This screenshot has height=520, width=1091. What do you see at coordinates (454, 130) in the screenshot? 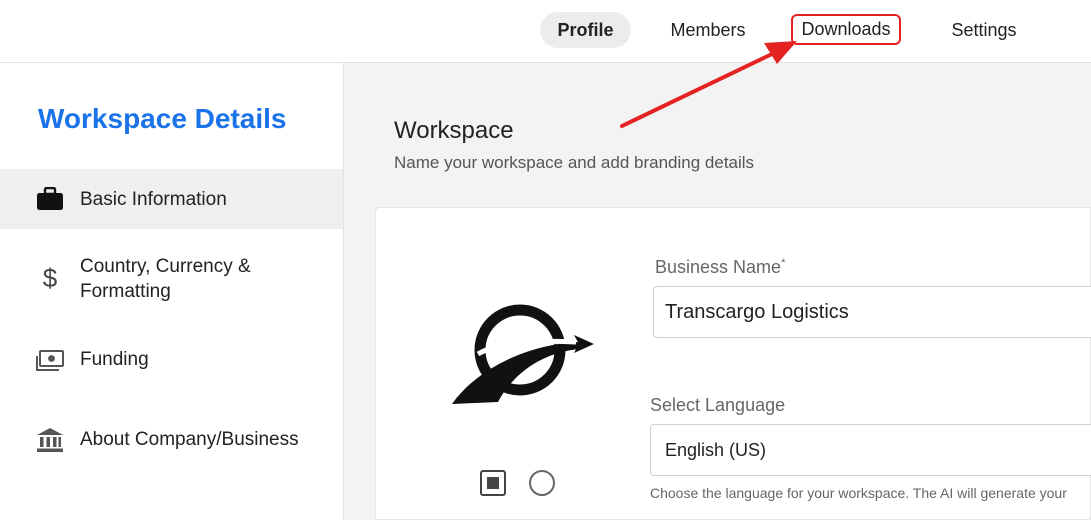
I see `page-title: Workspace` at bounding box center [454, 130].